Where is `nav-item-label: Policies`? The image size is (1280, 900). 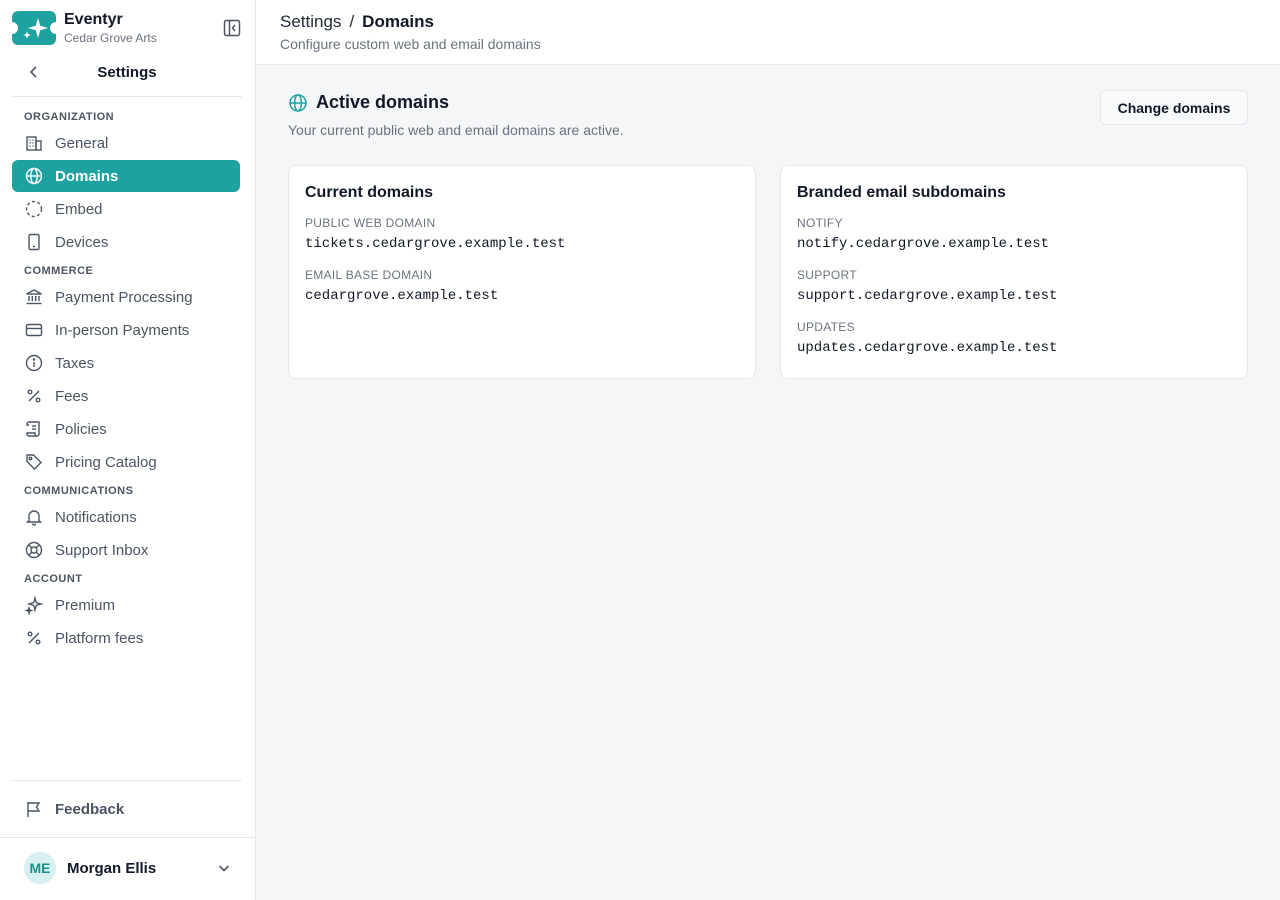 nav-item-label: Policies is located at coordinates (81, 429).